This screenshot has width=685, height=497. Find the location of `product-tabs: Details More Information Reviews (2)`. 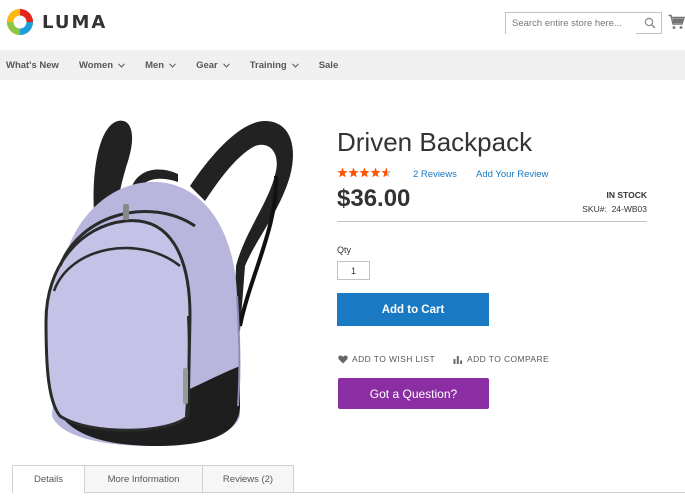

product-tabs: Details More Information Reviews (2) is located at coordinates (153, 479).